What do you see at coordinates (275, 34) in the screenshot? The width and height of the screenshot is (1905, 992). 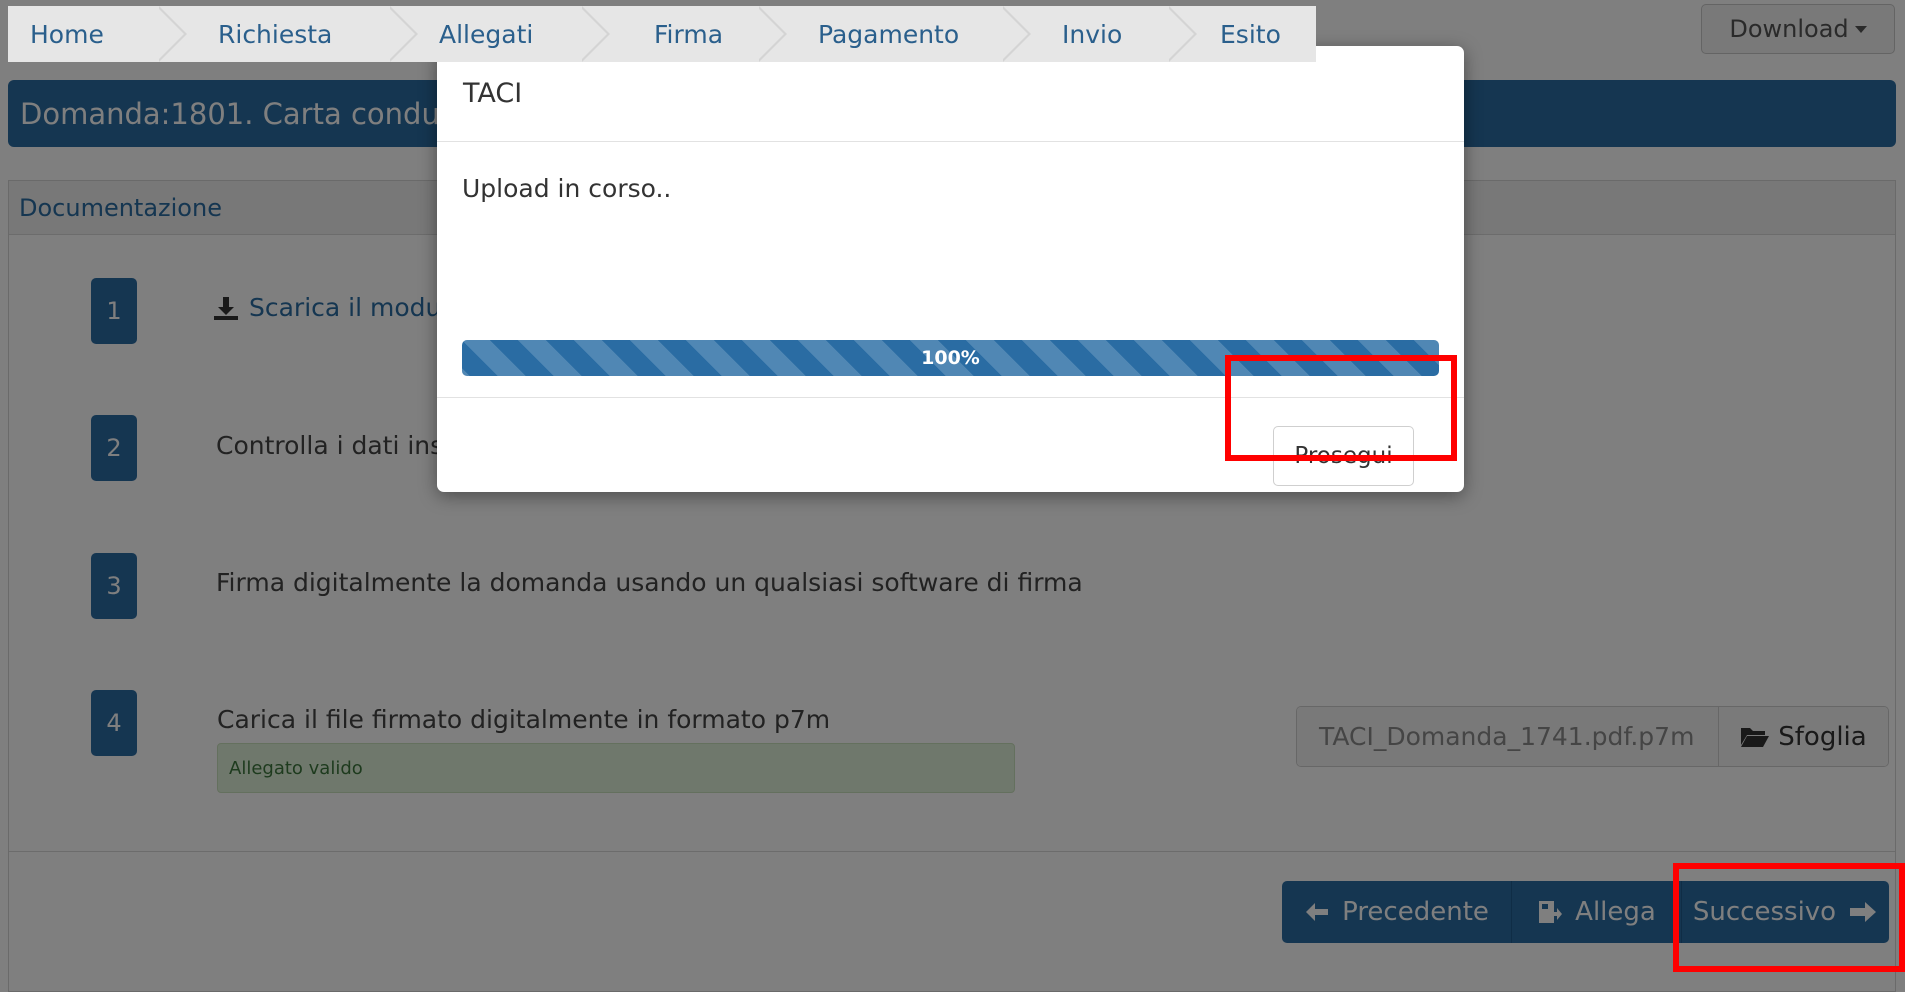 I see `wizard-step-label: Richiesta` at bounding box center [275, 34].